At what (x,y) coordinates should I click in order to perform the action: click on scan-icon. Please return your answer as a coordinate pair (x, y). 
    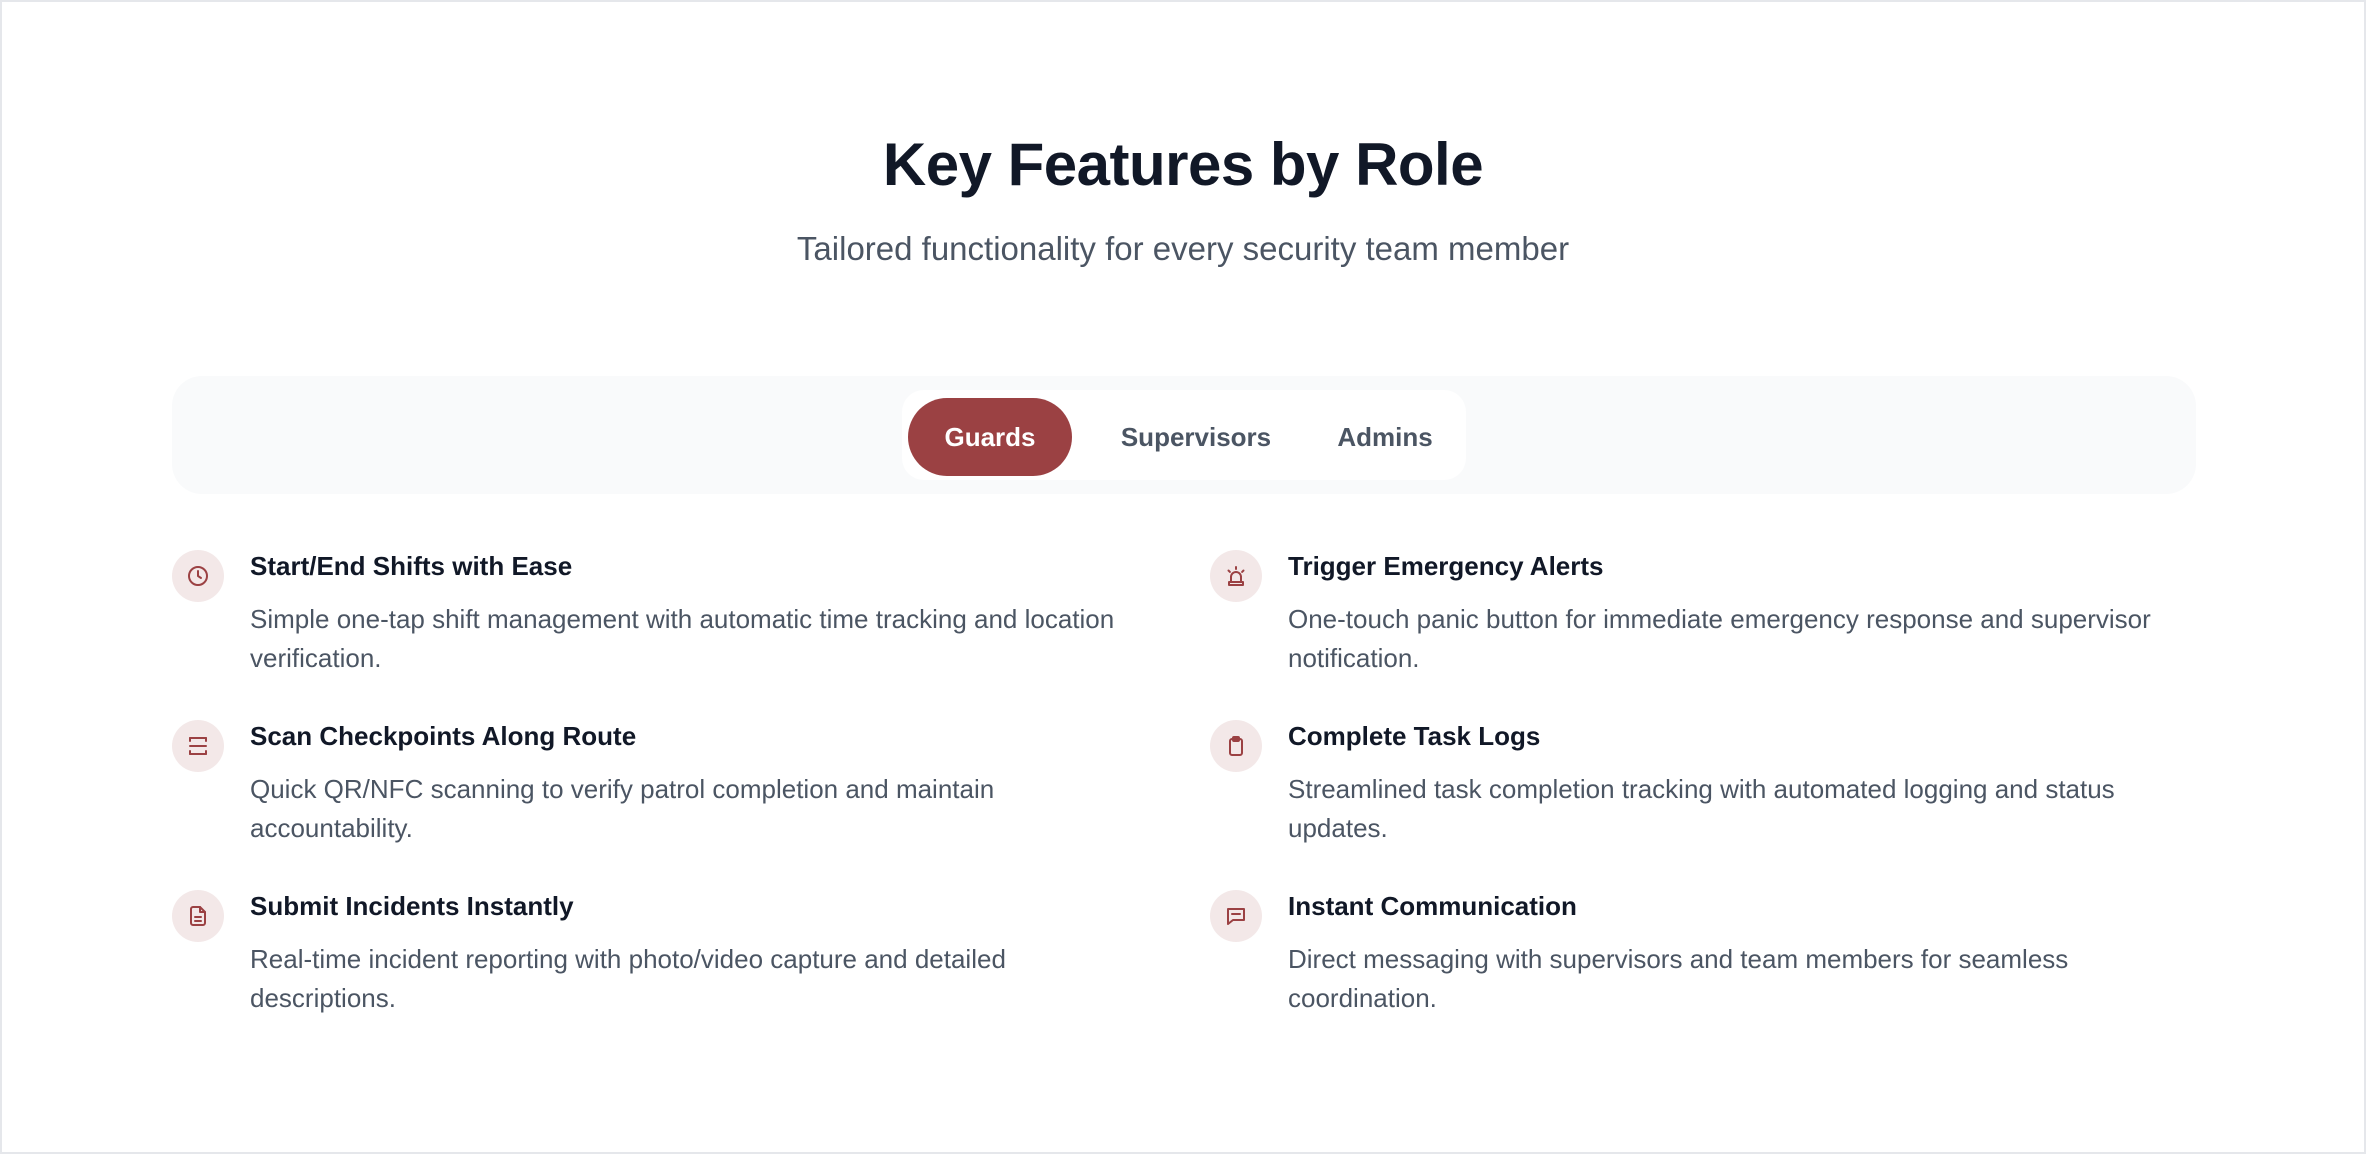
    Looking at the image, I should click on (198, 746).